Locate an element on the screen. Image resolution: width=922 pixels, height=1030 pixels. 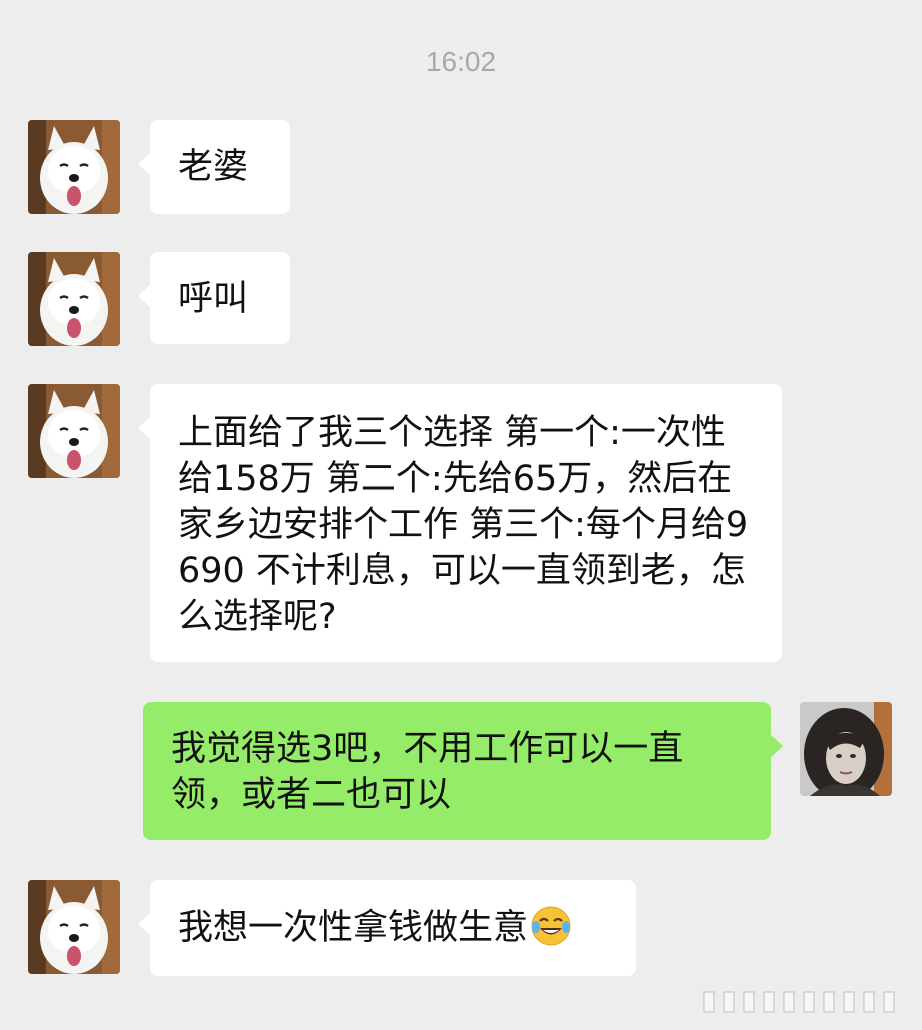
message-text: 老婆 is located at coordinates (213, 167).